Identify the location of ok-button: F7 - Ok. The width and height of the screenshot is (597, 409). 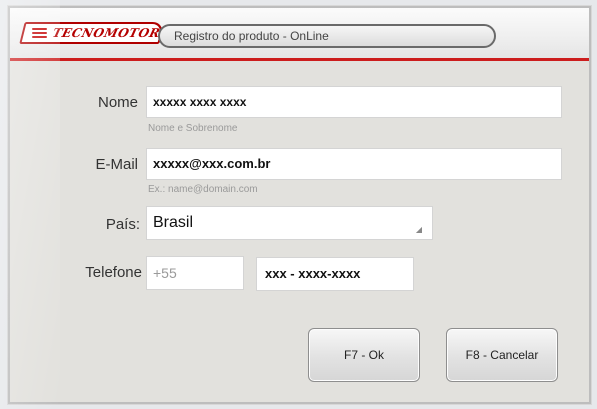
(364, 355).